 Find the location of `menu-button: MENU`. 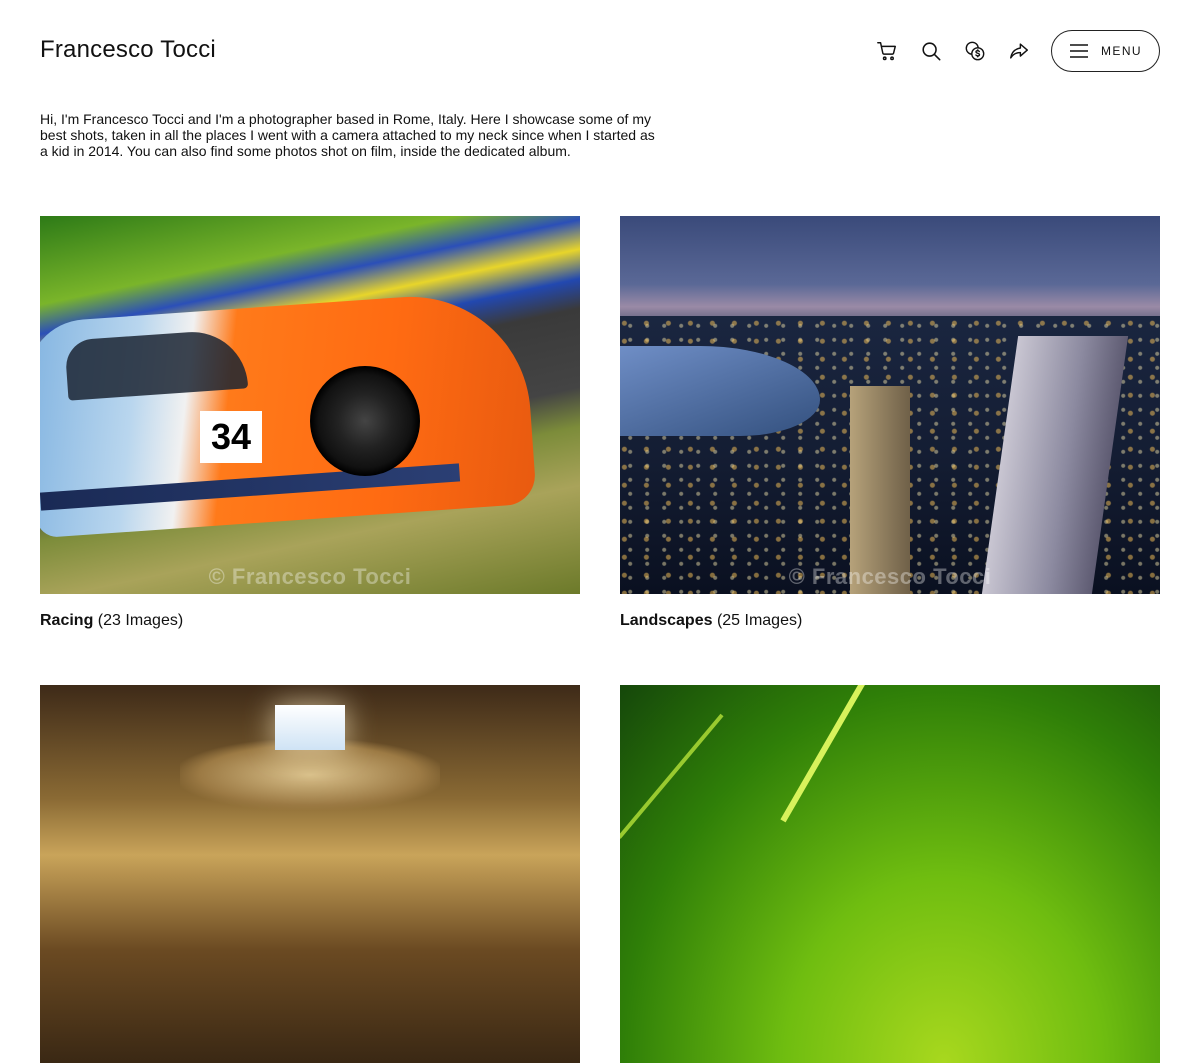

menu-button: MENU is located at coordinates (1105, 51).